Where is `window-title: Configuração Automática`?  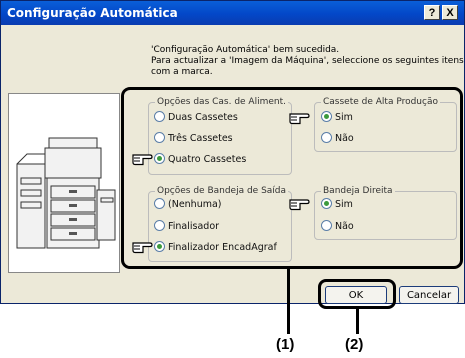
window-title: Configuração Automática is located at coordinates (92, 13).